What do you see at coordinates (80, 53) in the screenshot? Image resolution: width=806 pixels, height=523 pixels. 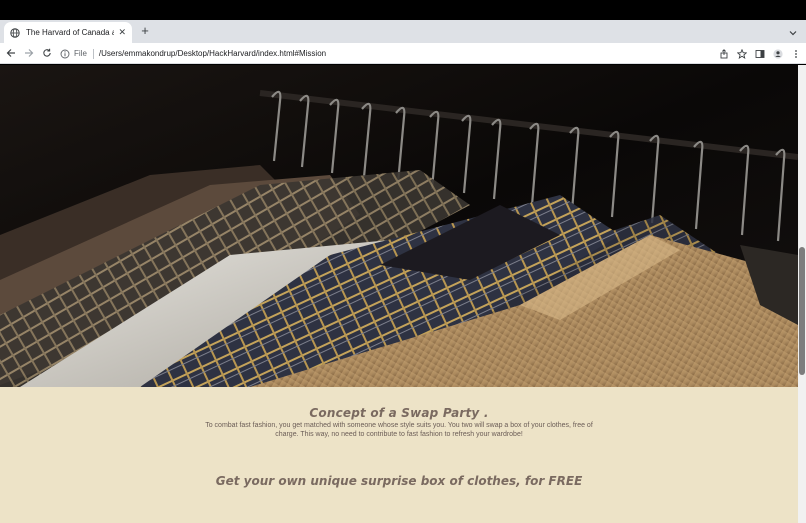 I see `url-scheme: File` at bounding box center [80, 53].